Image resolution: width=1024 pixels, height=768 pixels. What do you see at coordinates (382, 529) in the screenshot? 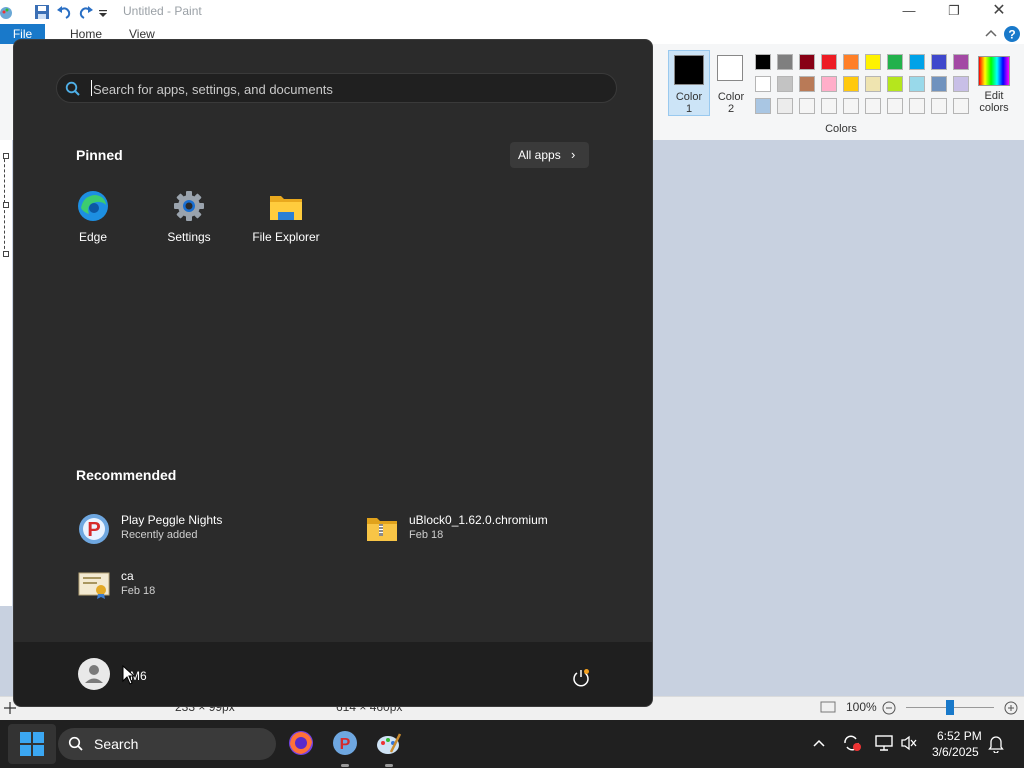
I see `zip-folder-icon` at bounding box center [382, 529].